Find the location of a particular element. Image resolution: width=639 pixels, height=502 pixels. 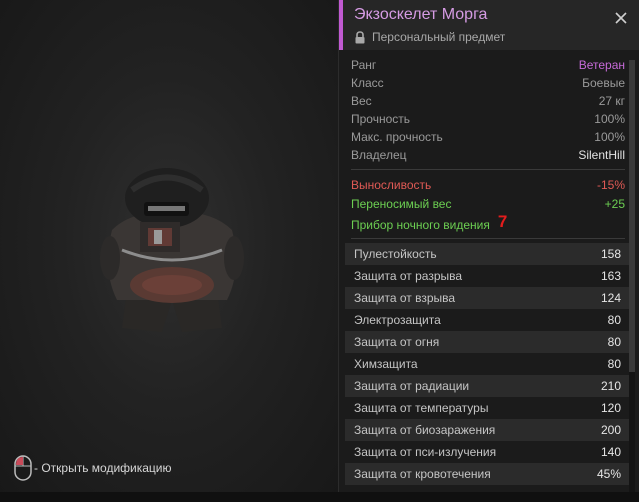

effect-label: Прибор ночного видения is located at coordinates (420, 225).